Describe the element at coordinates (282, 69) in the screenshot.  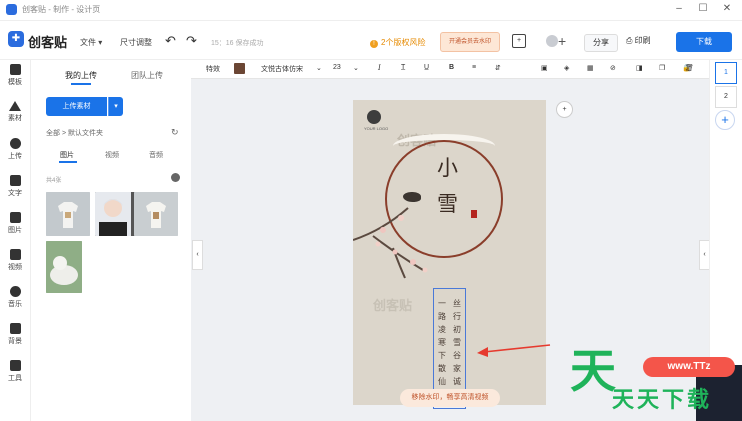
I see `font-family-select: 文悦古体仿宋` at that location.